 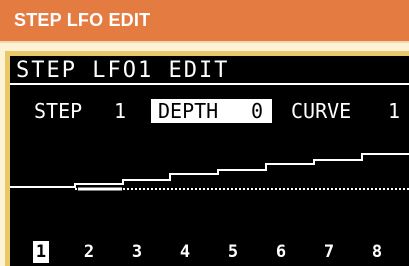 What do you see at coordinates (188, 111) in the screenshot?
I see `depth-label: DEPTH` at bounding box center [188, 111].